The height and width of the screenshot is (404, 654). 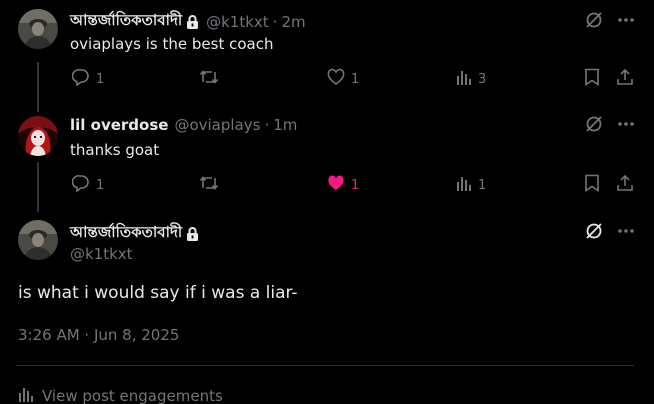 I want to click on timestamp: 1m, so click(x=285, y=125).